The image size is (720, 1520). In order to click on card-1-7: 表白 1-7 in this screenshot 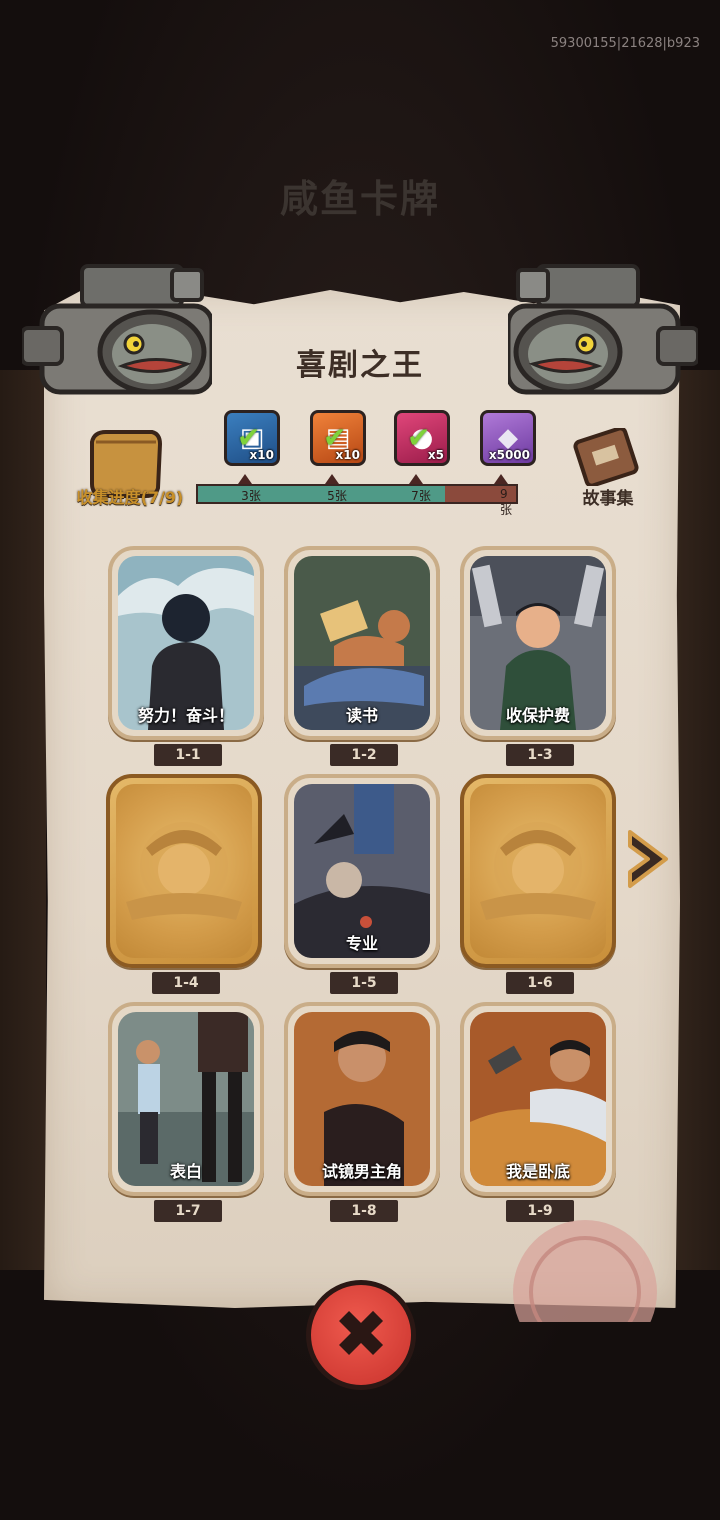, I will do `click(186, 1112)`.